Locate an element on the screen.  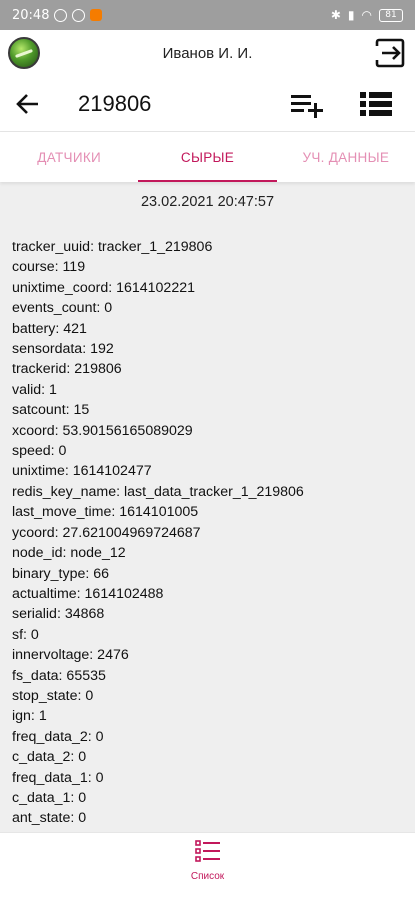
nav-item-list-label: Список is located at coordinates (207, 876).